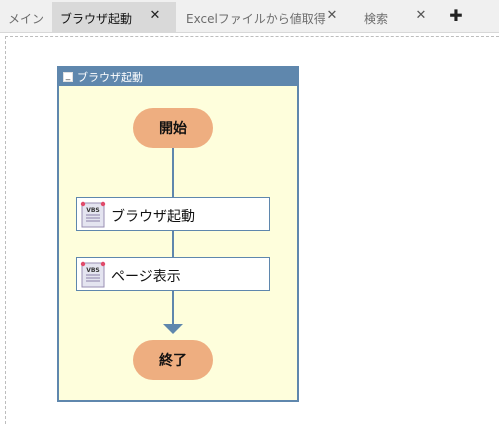 The image size is (499, 424). Describe the element at coordinates (398, 17) in the screenshot. I see `tab-search: 検索 ✕` at that location.